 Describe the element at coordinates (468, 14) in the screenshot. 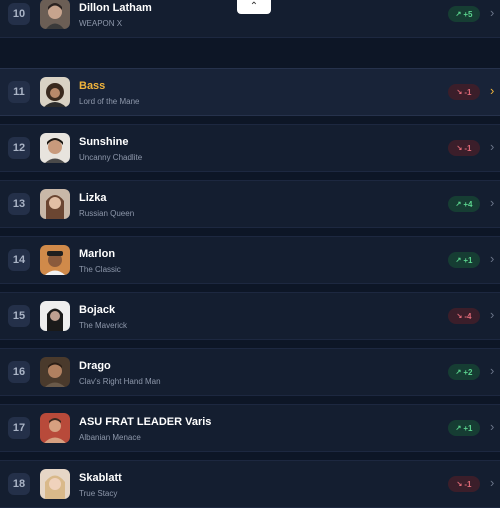

I see `rank-change-value: +5` at that location.